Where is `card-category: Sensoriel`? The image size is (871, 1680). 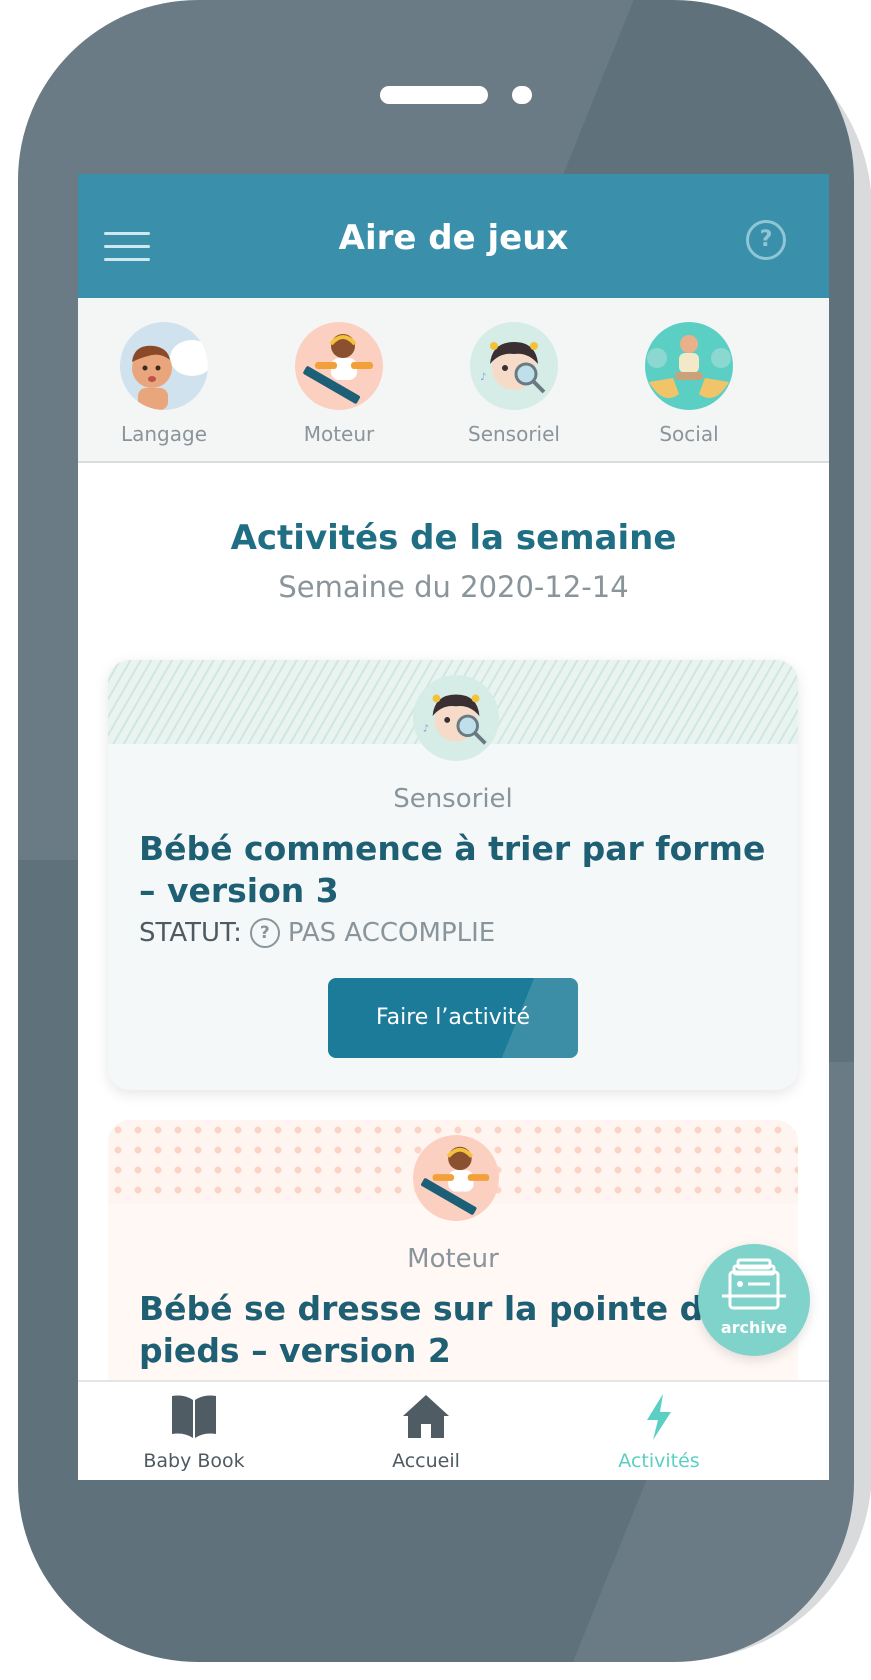
card-category: Sensoriel is located at coordinates (453, 799).